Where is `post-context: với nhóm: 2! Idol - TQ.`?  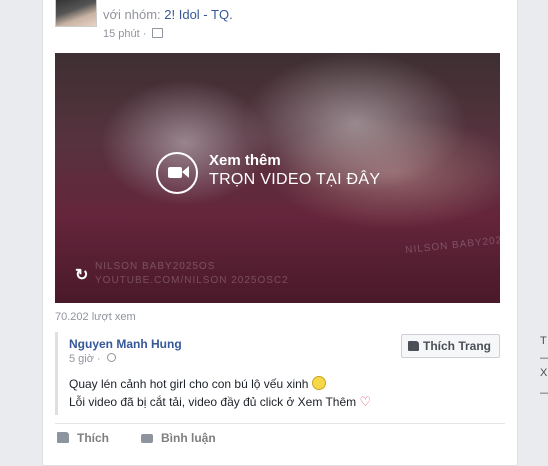 post-context: với nhóm: 2! Idol - TQ. is located at coordinates (168, 14).